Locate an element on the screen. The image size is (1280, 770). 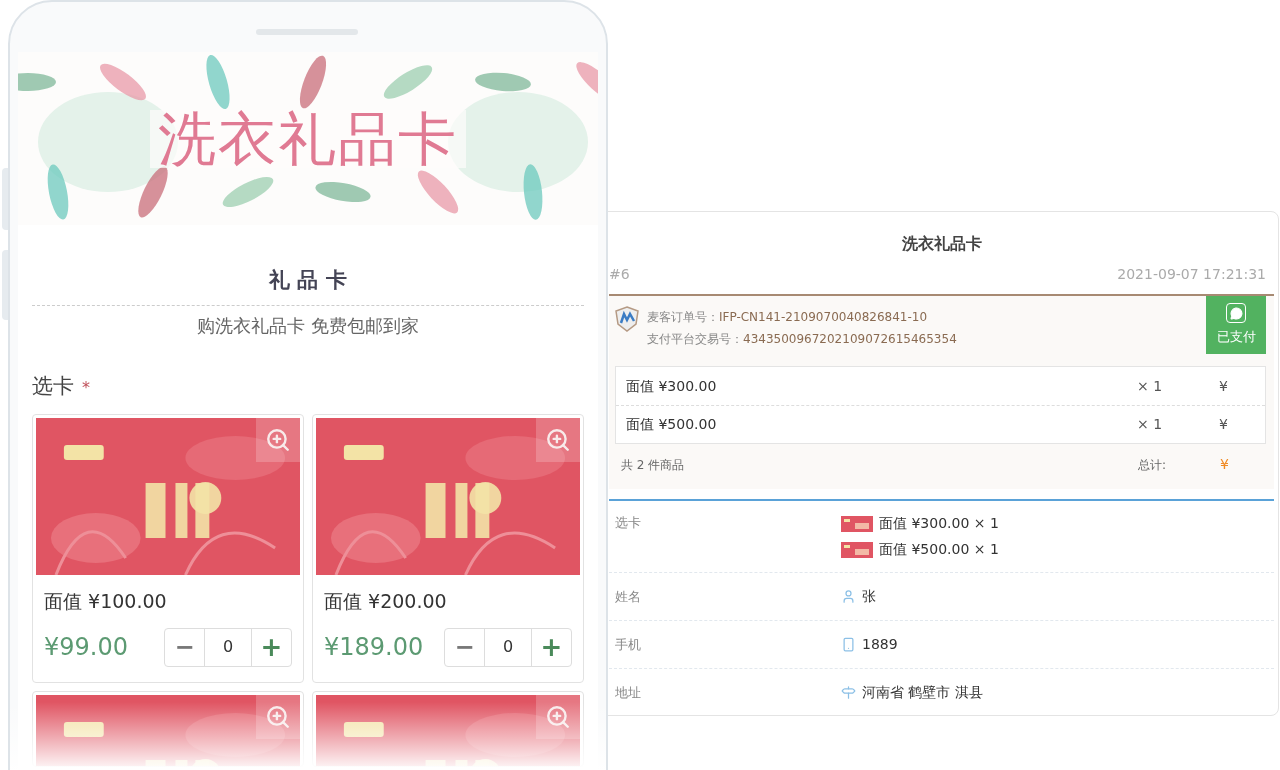
trade-no-value: 4343500967202109072615465354 is located at coordinates (850, 339).